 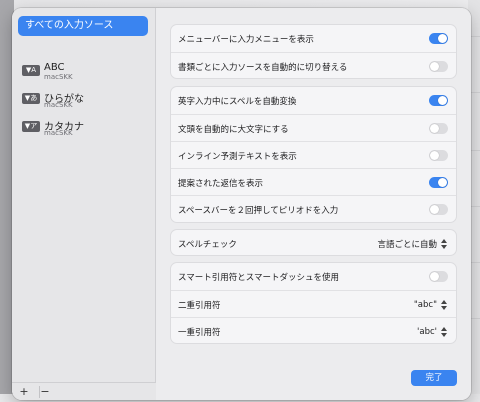 I want to click on sidebar-item-all-sources: すべての入力ソース, so click(x=83, y=26).